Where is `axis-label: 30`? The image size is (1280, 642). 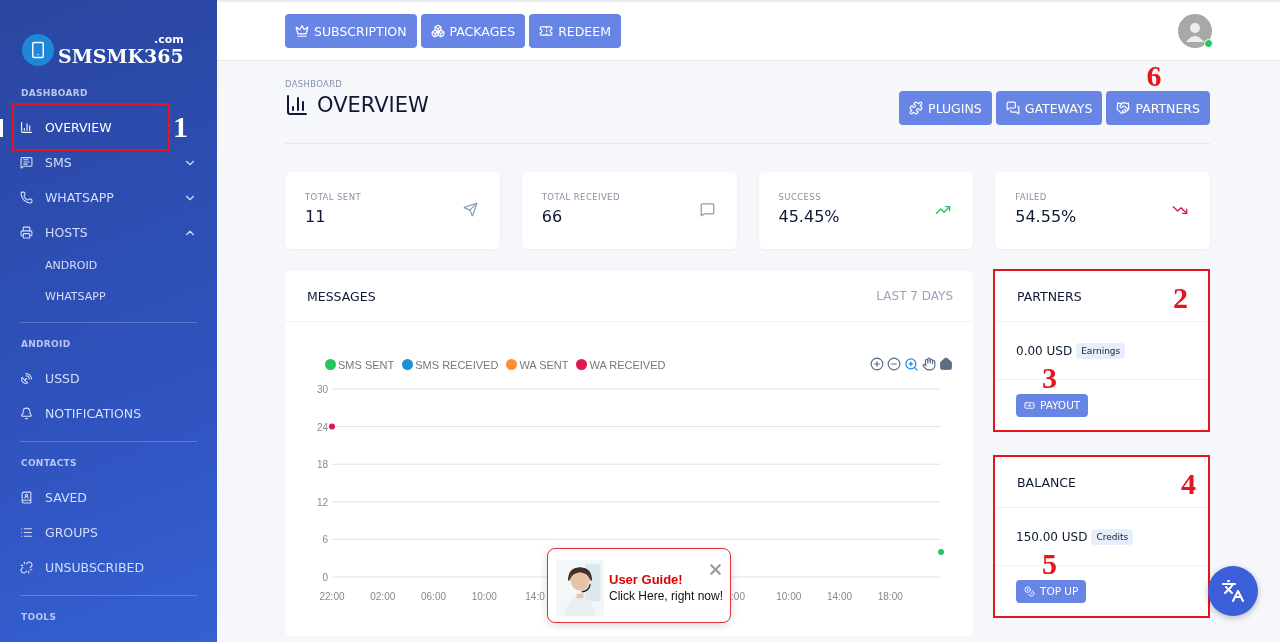
axis-label: 30 is located at coordinates (322, 389).